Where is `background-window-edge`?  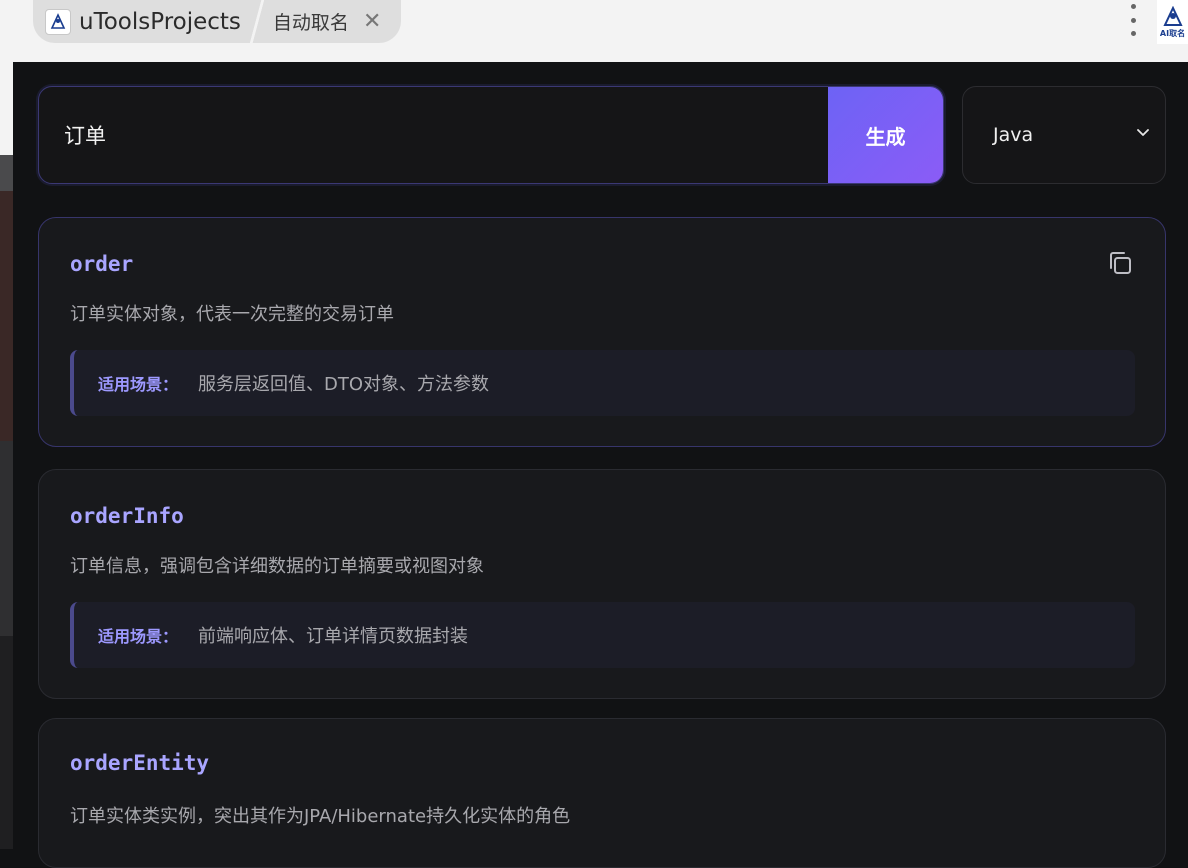 background-window-edge is located at coordinates (6, 424).